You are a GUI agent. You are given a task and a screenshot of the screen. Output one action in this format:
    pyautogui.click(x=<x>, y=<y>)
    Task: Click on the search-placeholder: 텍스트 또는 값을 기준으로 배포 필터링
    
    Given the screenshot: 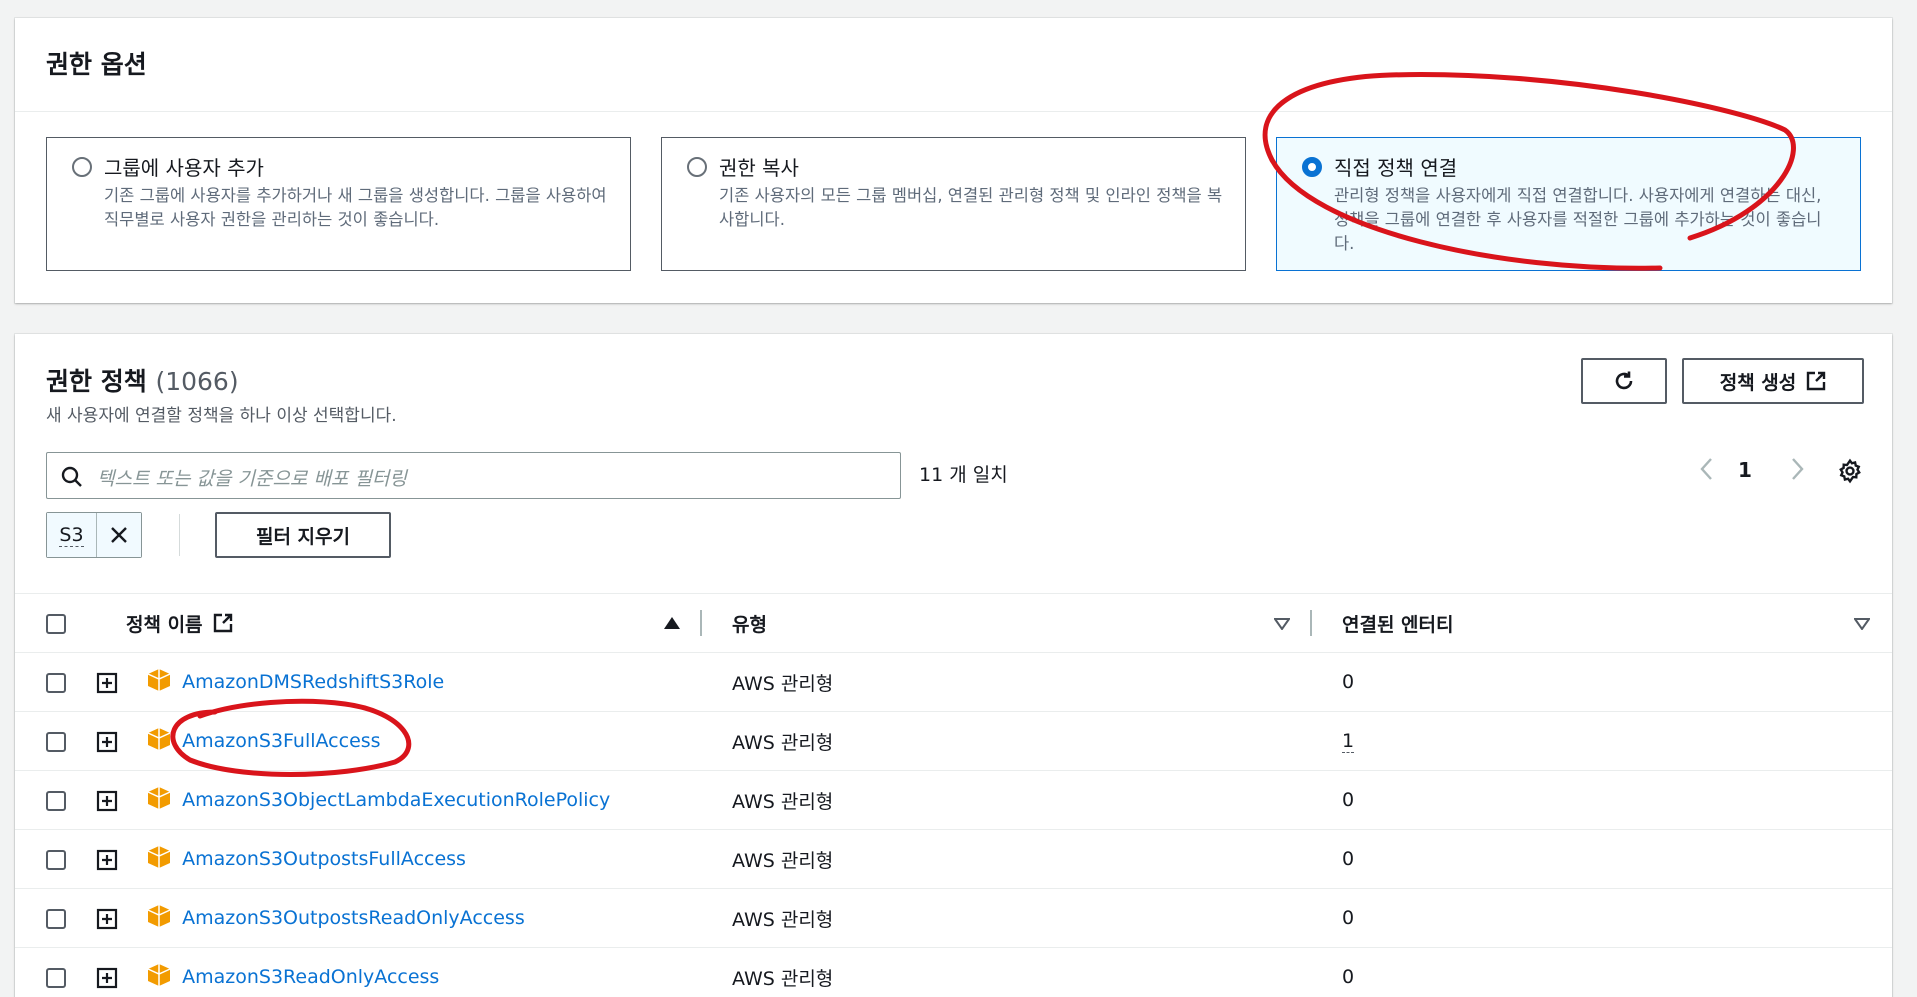 What is the action you would take?
    pyautogui.click(x=252, y=479)
    